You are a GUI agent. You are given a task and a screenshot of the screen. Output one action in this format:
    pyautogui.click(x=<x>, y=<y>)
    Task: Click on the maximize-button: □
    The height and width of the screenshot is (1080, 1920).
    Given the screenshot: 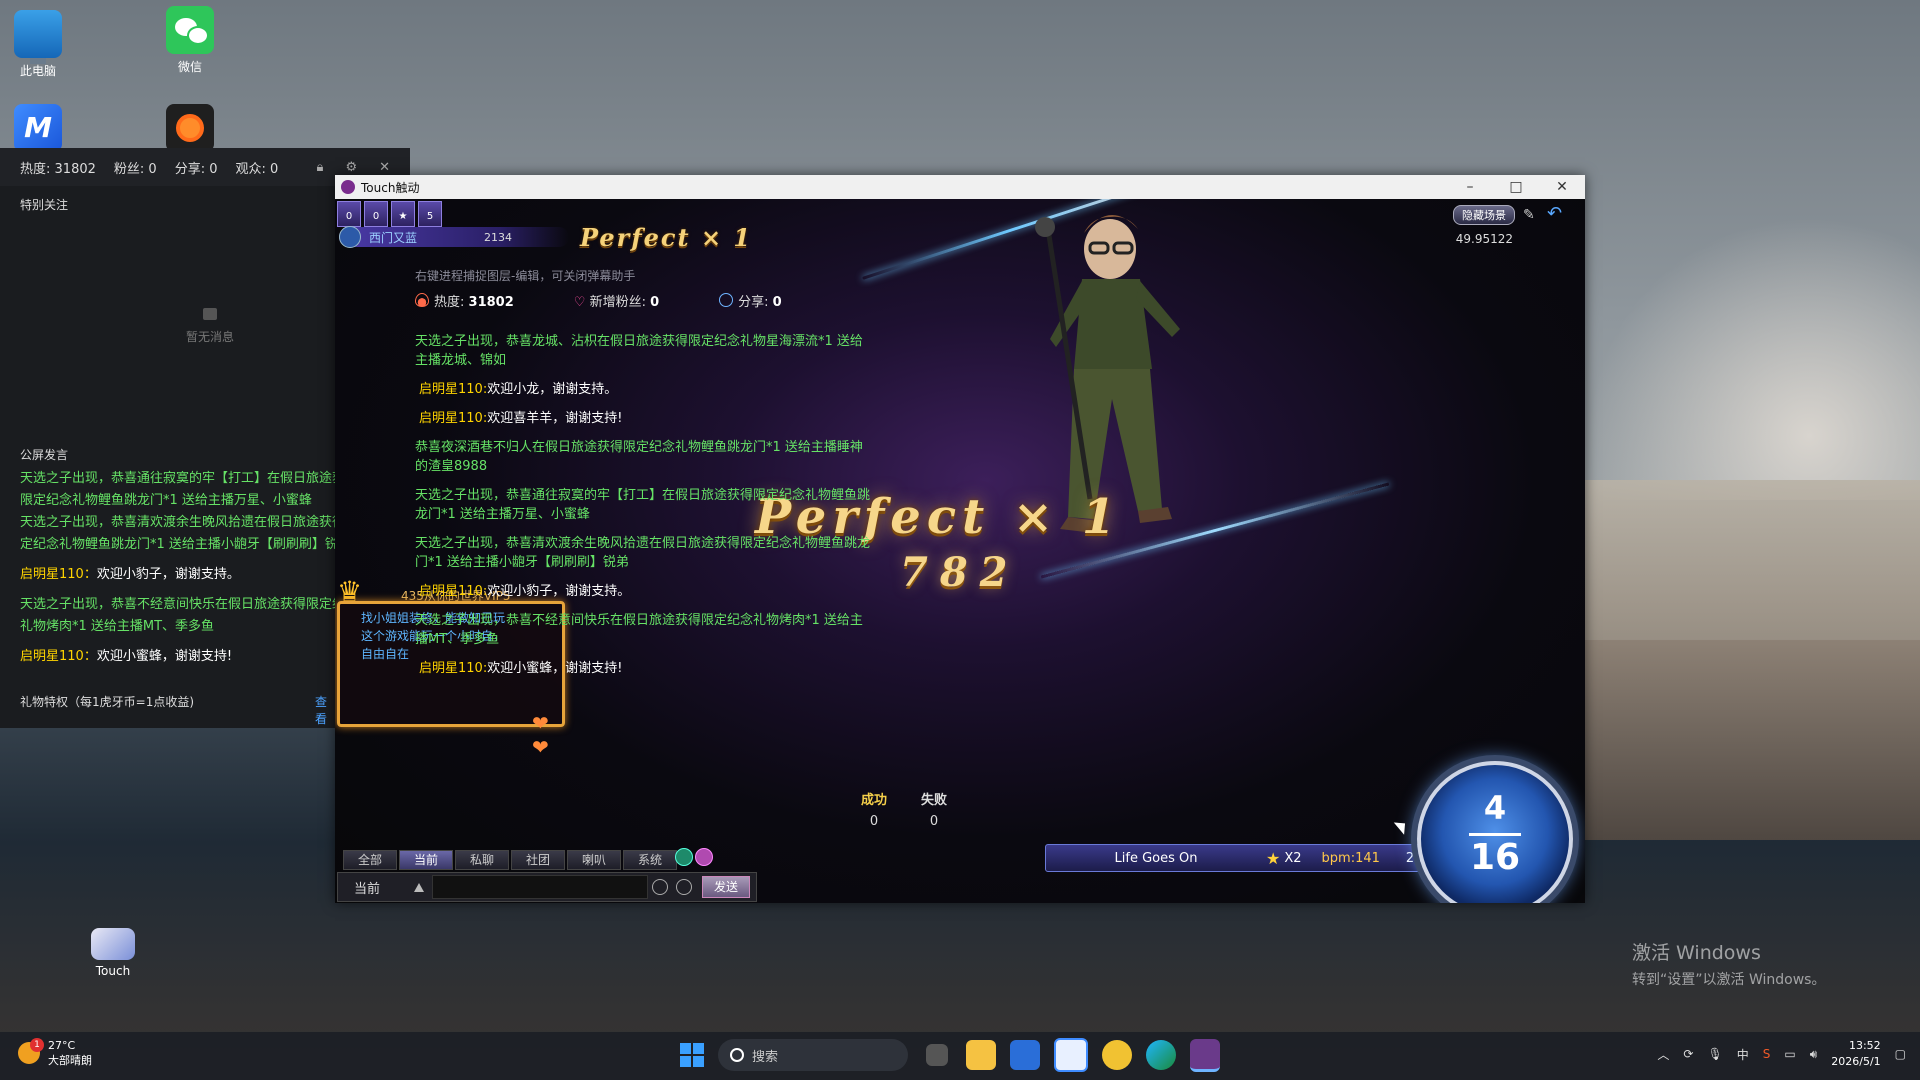 What is the action you would take?
    pyautogui.click(x=1516, y=187)
    